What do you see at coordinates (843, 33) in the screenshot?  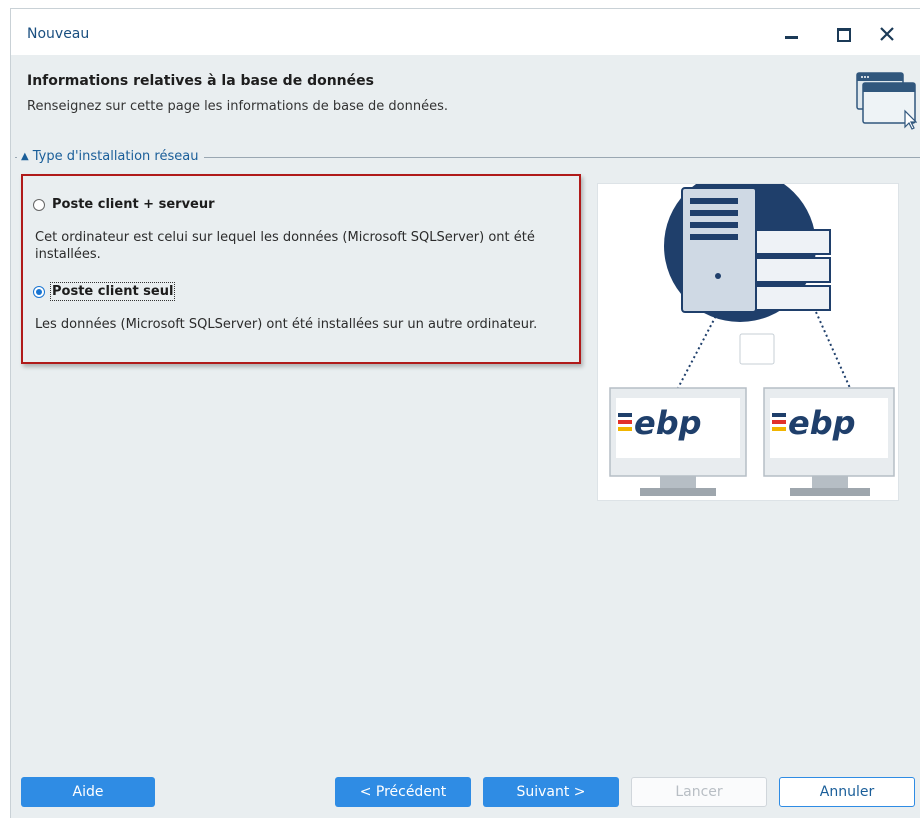 I see `maximize-button` at bounding box center [843, 33].